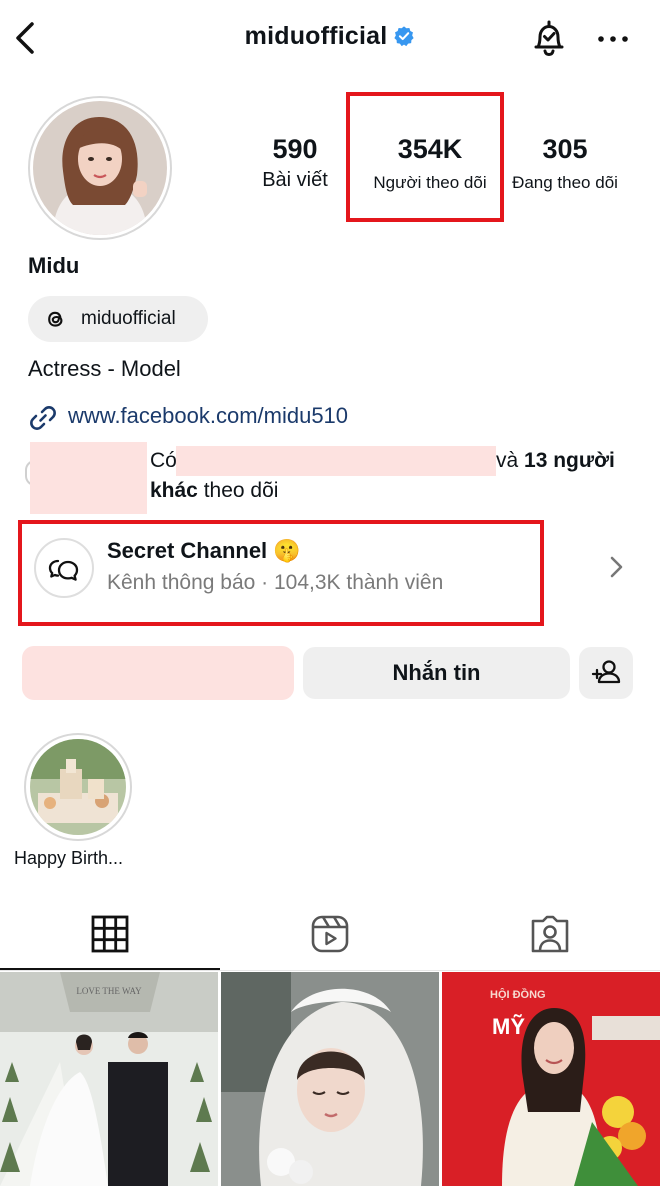 This screenshot has width=660, height=1186. Describe the element at coordinates (336, 461) in the screenshot. I see `redacted-mutual-names` at that location.